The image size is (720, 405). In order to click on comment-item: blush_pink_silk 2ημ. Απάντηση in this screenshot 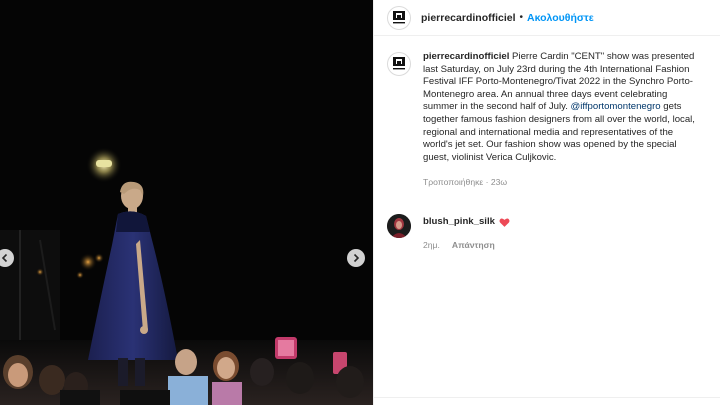, I will do `click(553, 232)`.